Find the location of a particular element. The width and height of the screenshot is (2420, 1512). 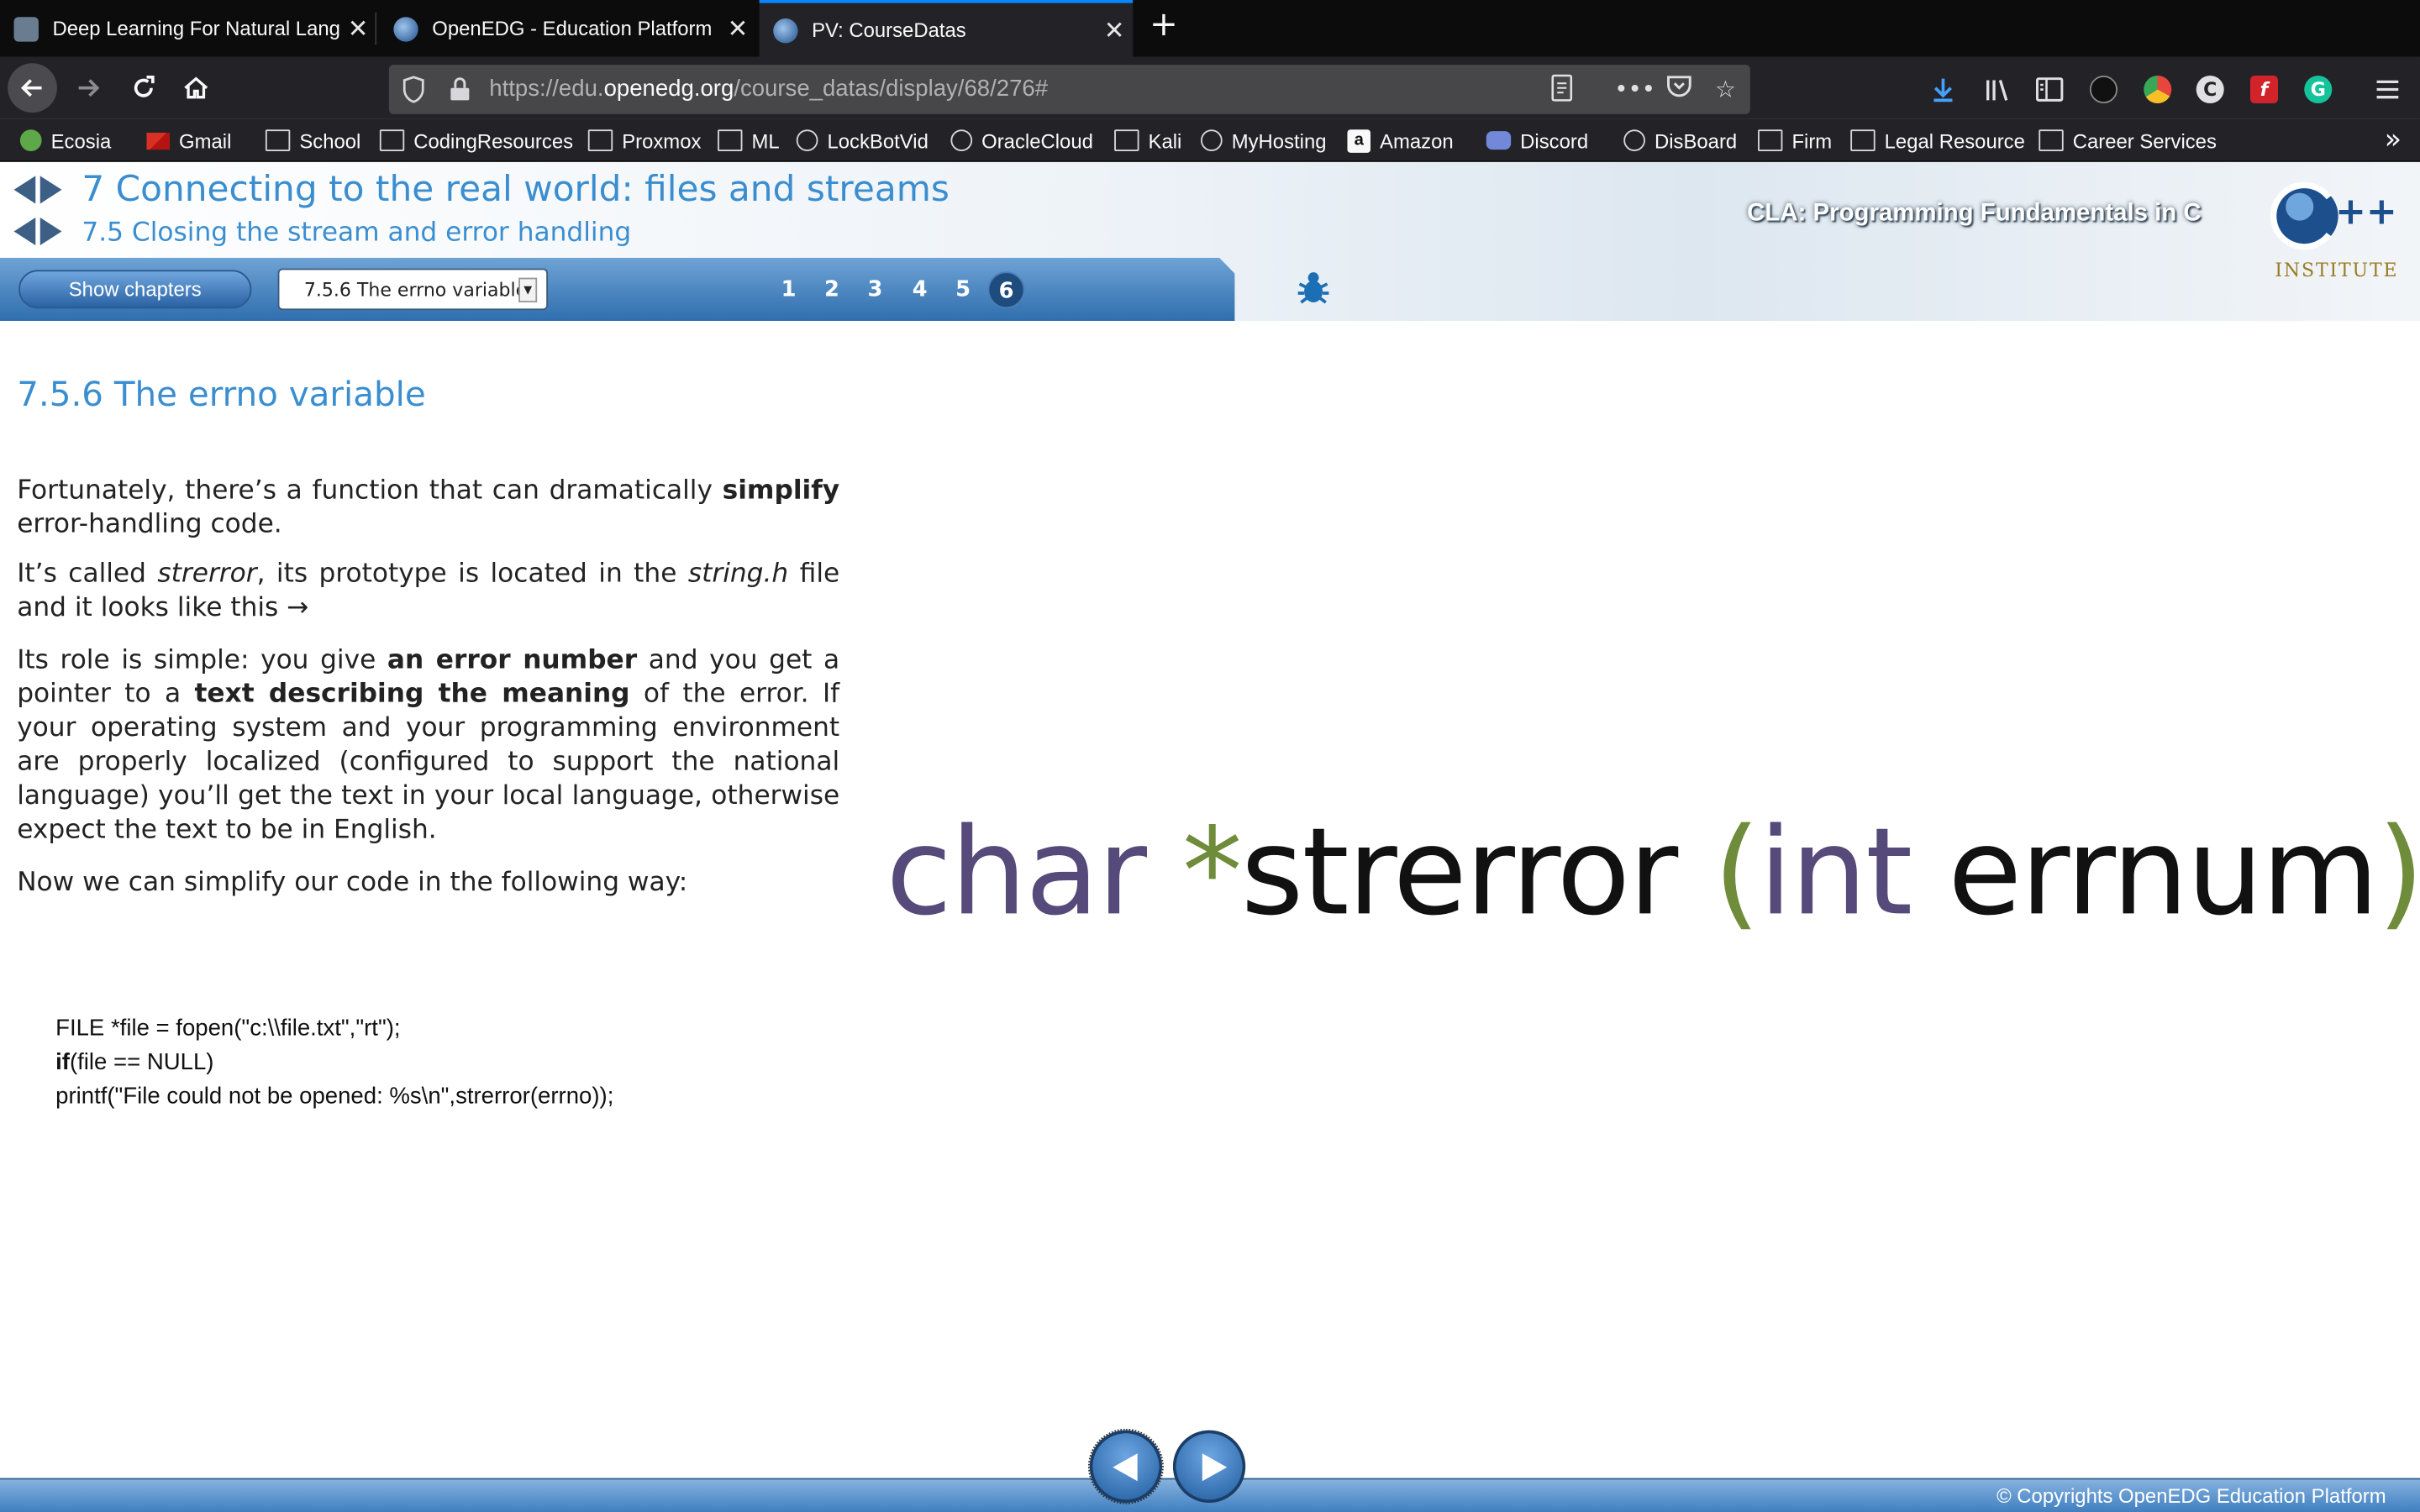

bookmark-label: OracleCloud is located at coordinates (1037, 140).